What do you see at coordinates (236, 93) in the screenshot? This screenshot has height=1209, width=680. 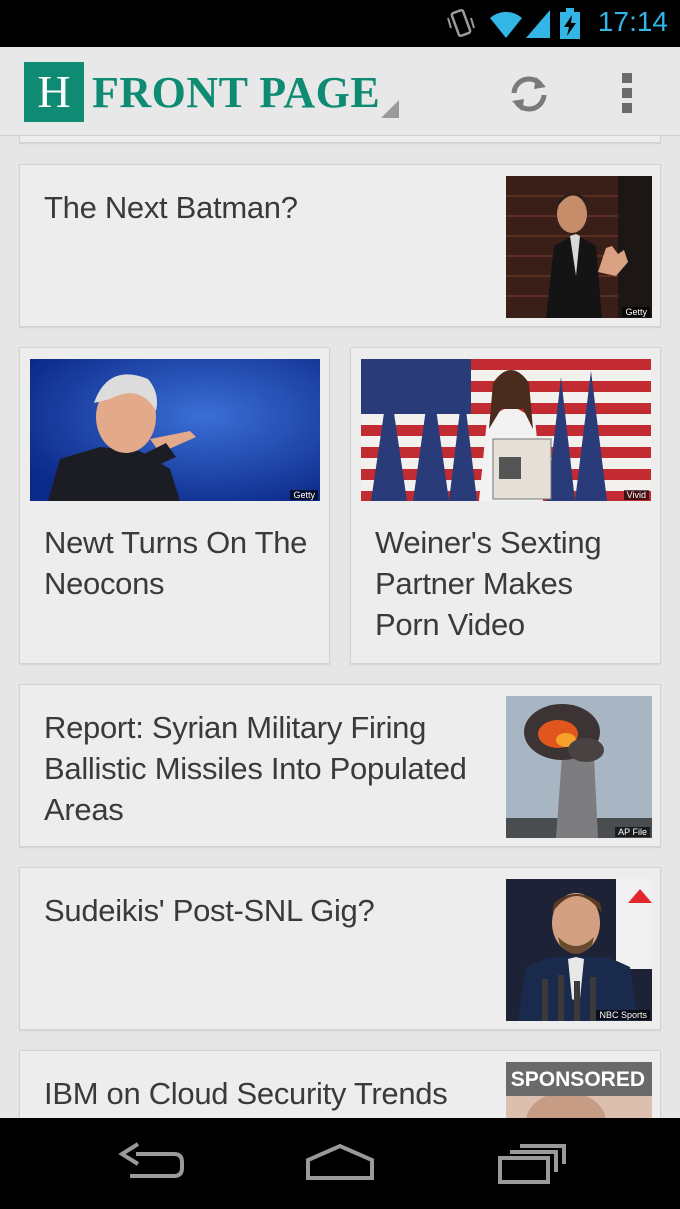 I see `app-title-dropdown: FRONT PAGE` at bounding box center [236, 93].